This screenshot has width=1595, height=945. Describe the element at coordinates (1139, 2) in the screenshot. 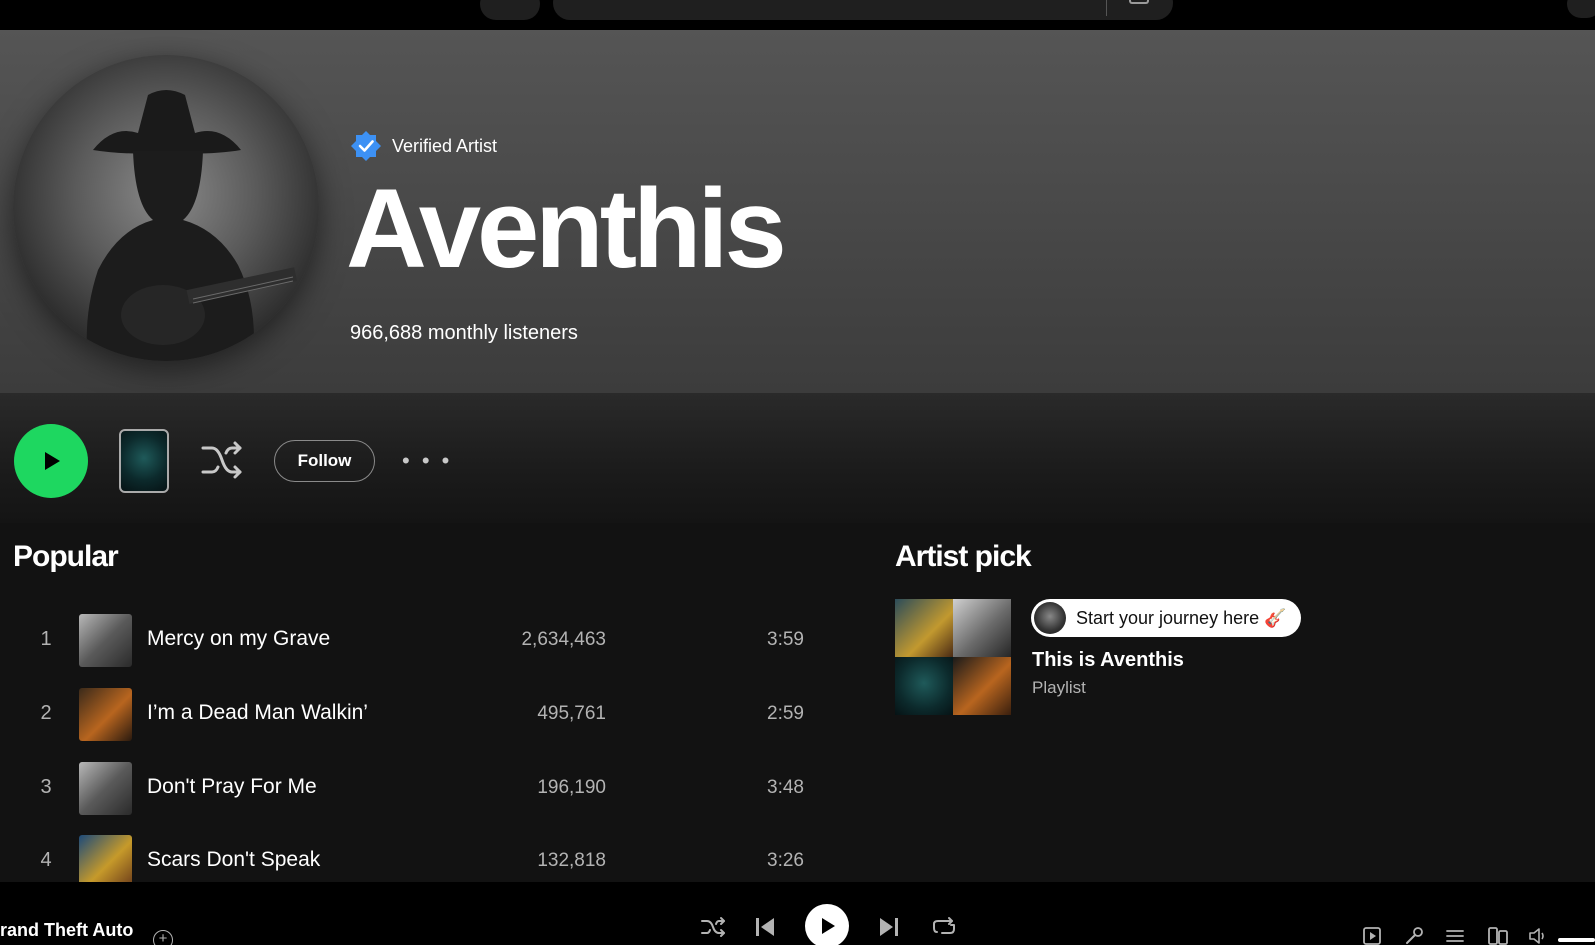

I see `browse-icon` at that location.